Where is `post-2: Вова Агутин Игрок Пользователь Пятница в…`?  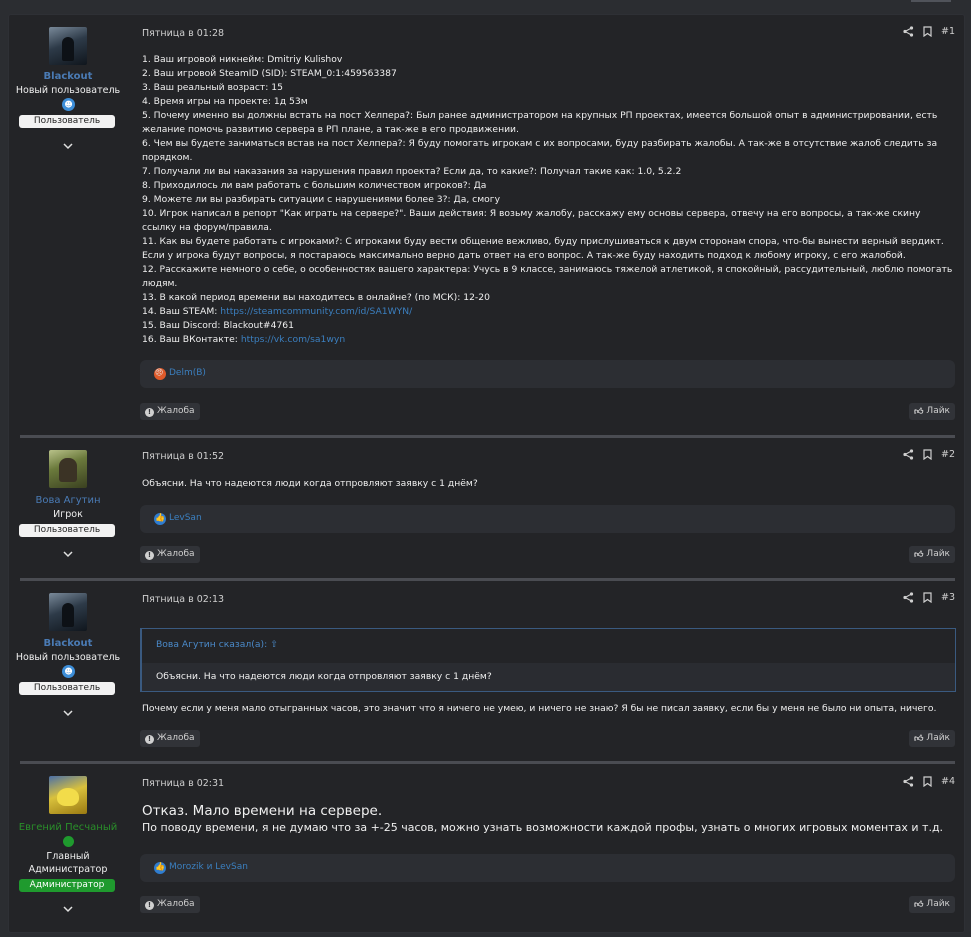
post-2: Вова Агутин Игрок Пользователь Пятница в… is located at coordinates (486, 508).